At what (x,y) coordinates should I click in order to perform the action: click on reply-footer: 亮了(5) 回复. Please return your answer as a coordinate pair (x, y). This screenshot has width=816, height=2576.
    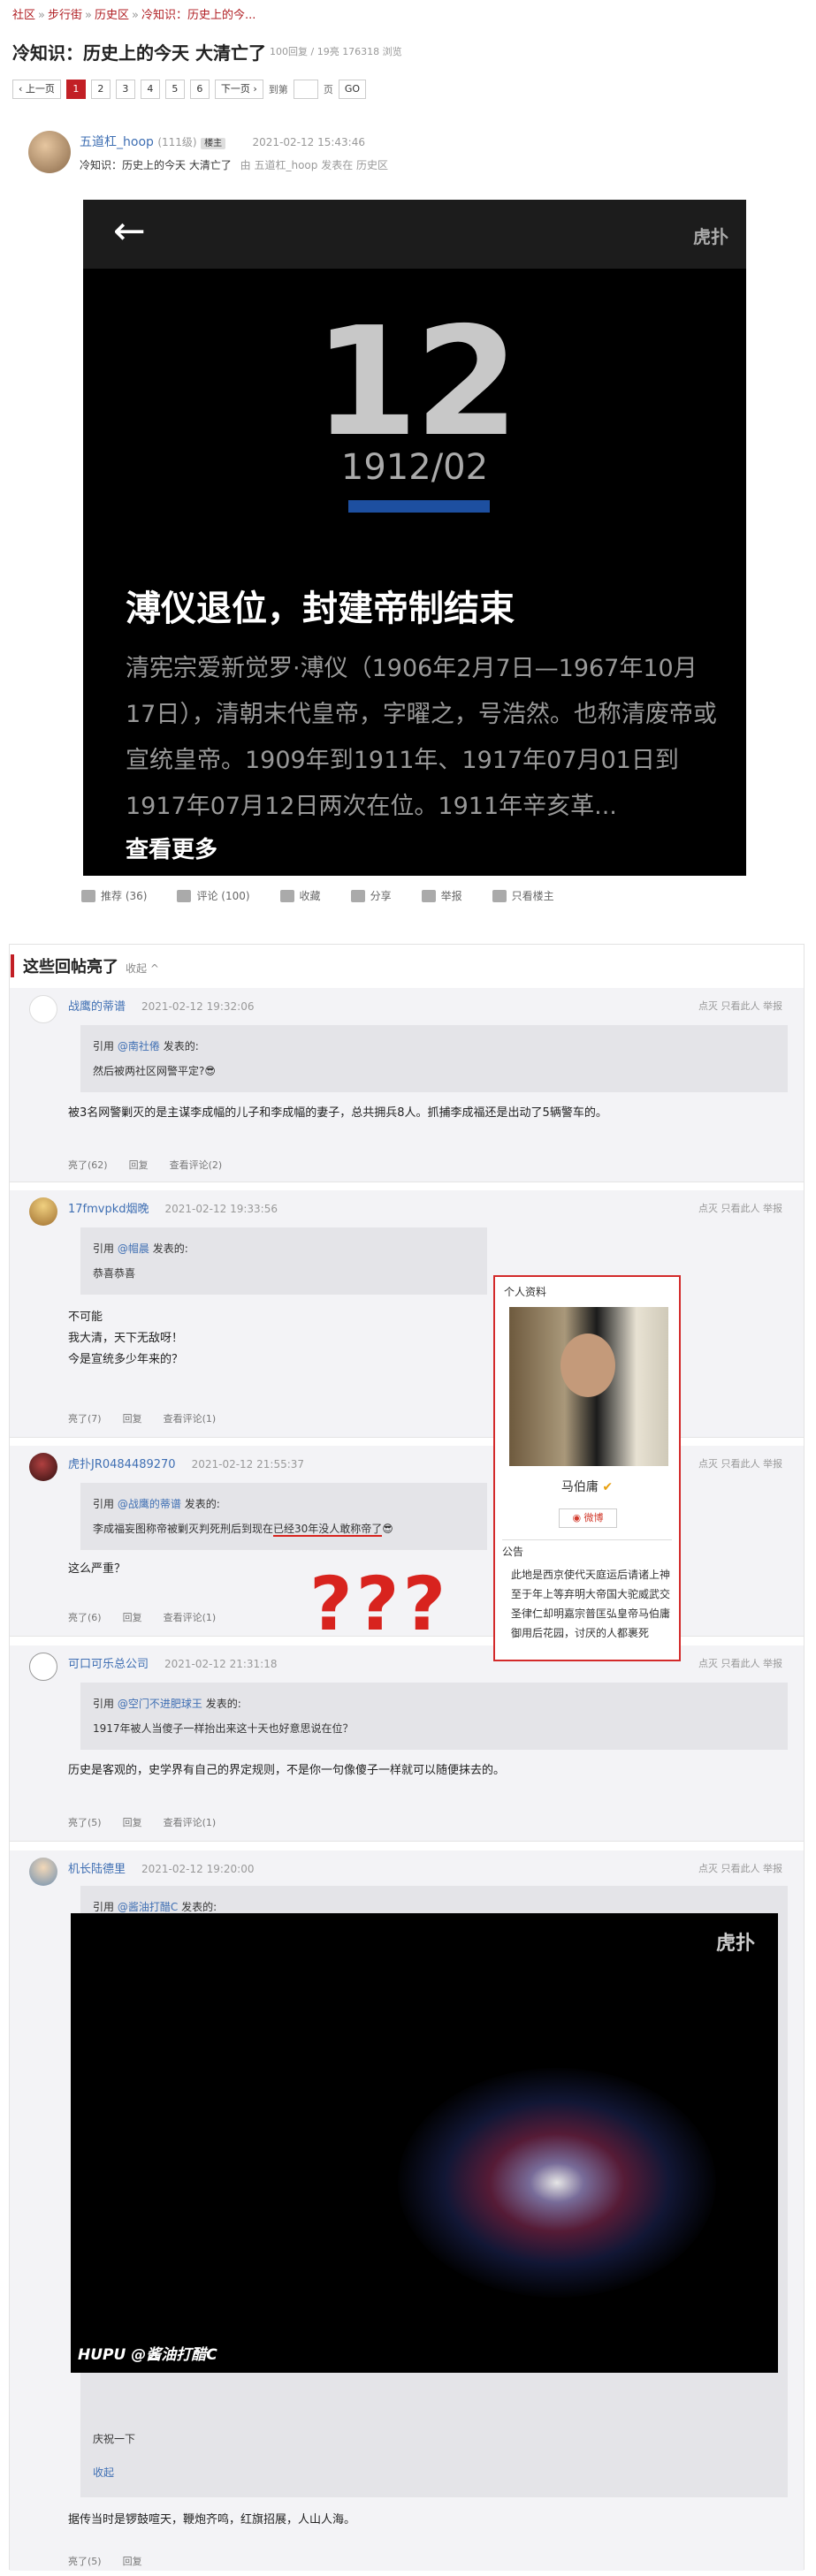
    Looking at the image, I should click on (105, 2561).